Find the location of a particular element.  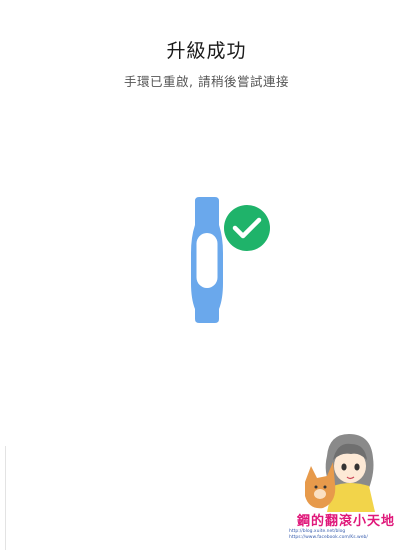

status-message: 手環已重啟, 請稍後嘗試連接 is located at coordinates (206, 81).